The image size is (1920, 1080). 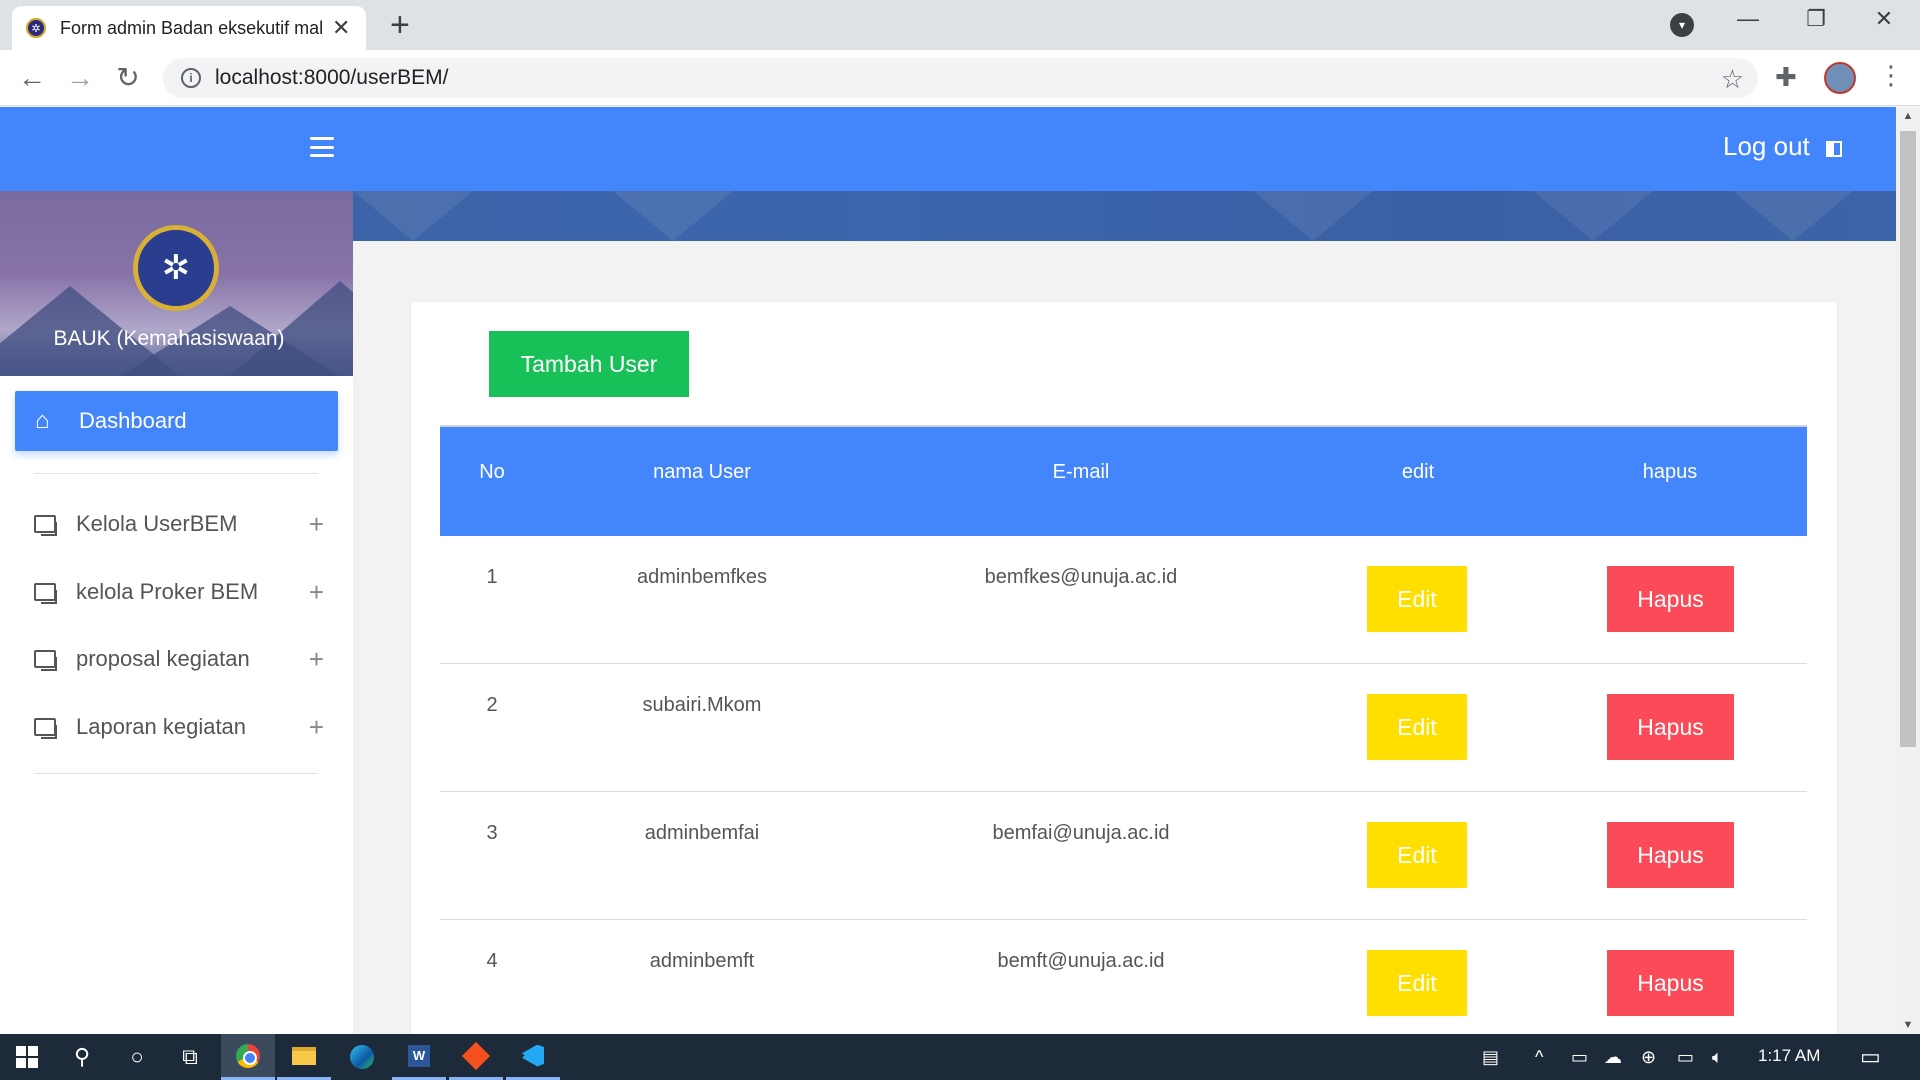 I want to click on profile-avatar, so click(x=1840, y=78).